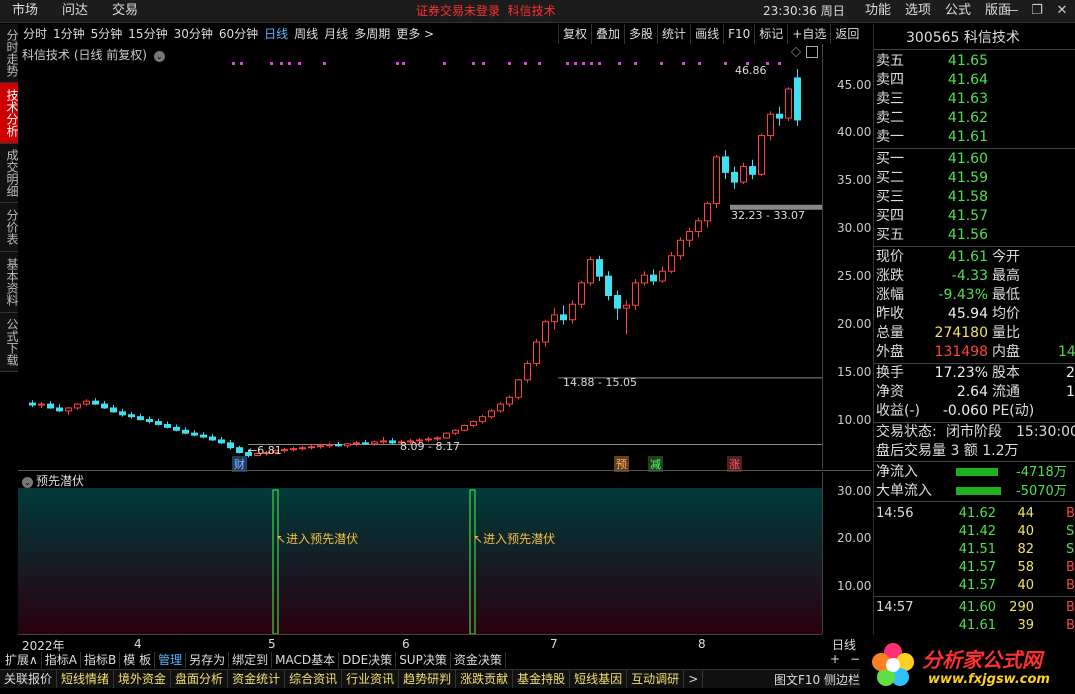  What do you see at coordinates (9, 342) in the screenshot?
I see `tab-formula-download: 公式下载` at bounding box center [9, 342].